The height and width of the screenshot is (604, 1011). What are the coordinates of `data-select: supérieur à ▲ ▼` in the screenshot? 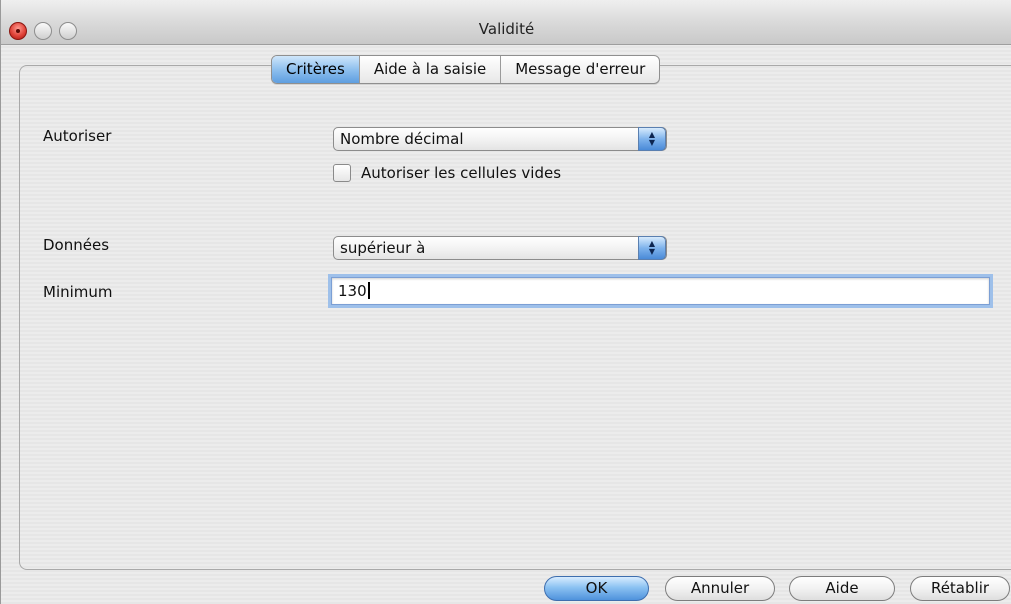 It's located at (500, 248).